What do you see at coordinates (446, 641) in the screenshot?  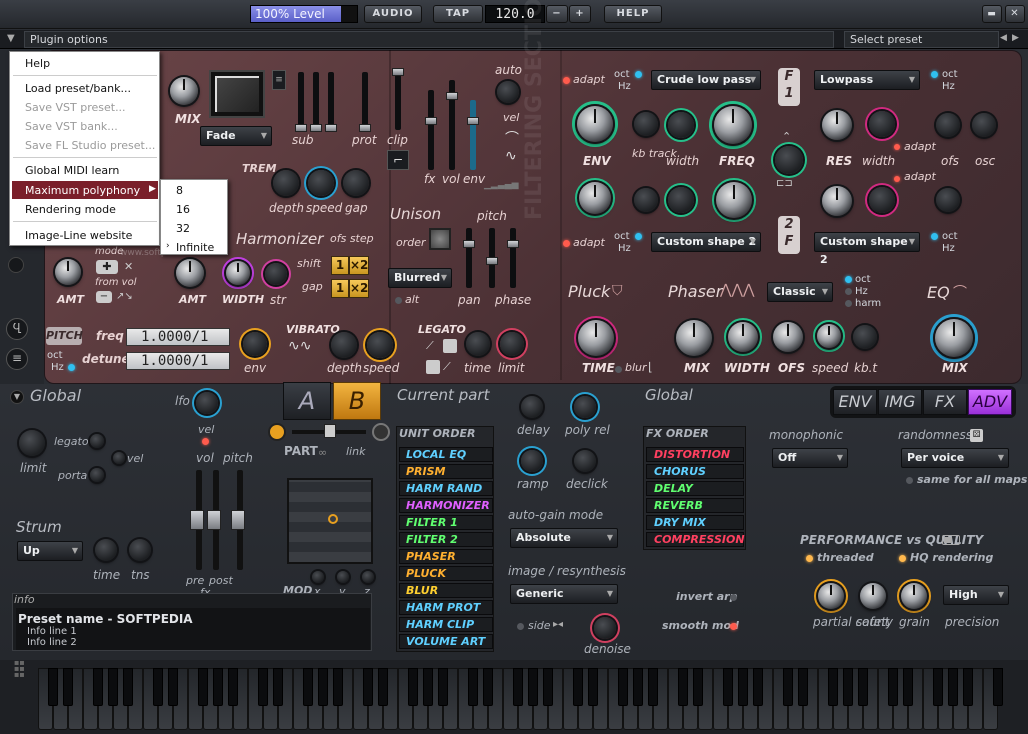 I see `unit-order-item: VOLUME ART` at bounding box center [446, 641].